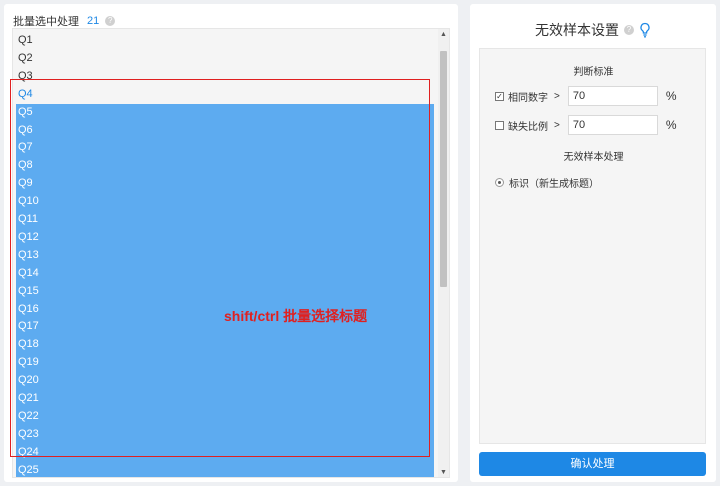  Describe the element at coordinates (226, 76) in the screenshot. I see `list-item: Q3` at that location.